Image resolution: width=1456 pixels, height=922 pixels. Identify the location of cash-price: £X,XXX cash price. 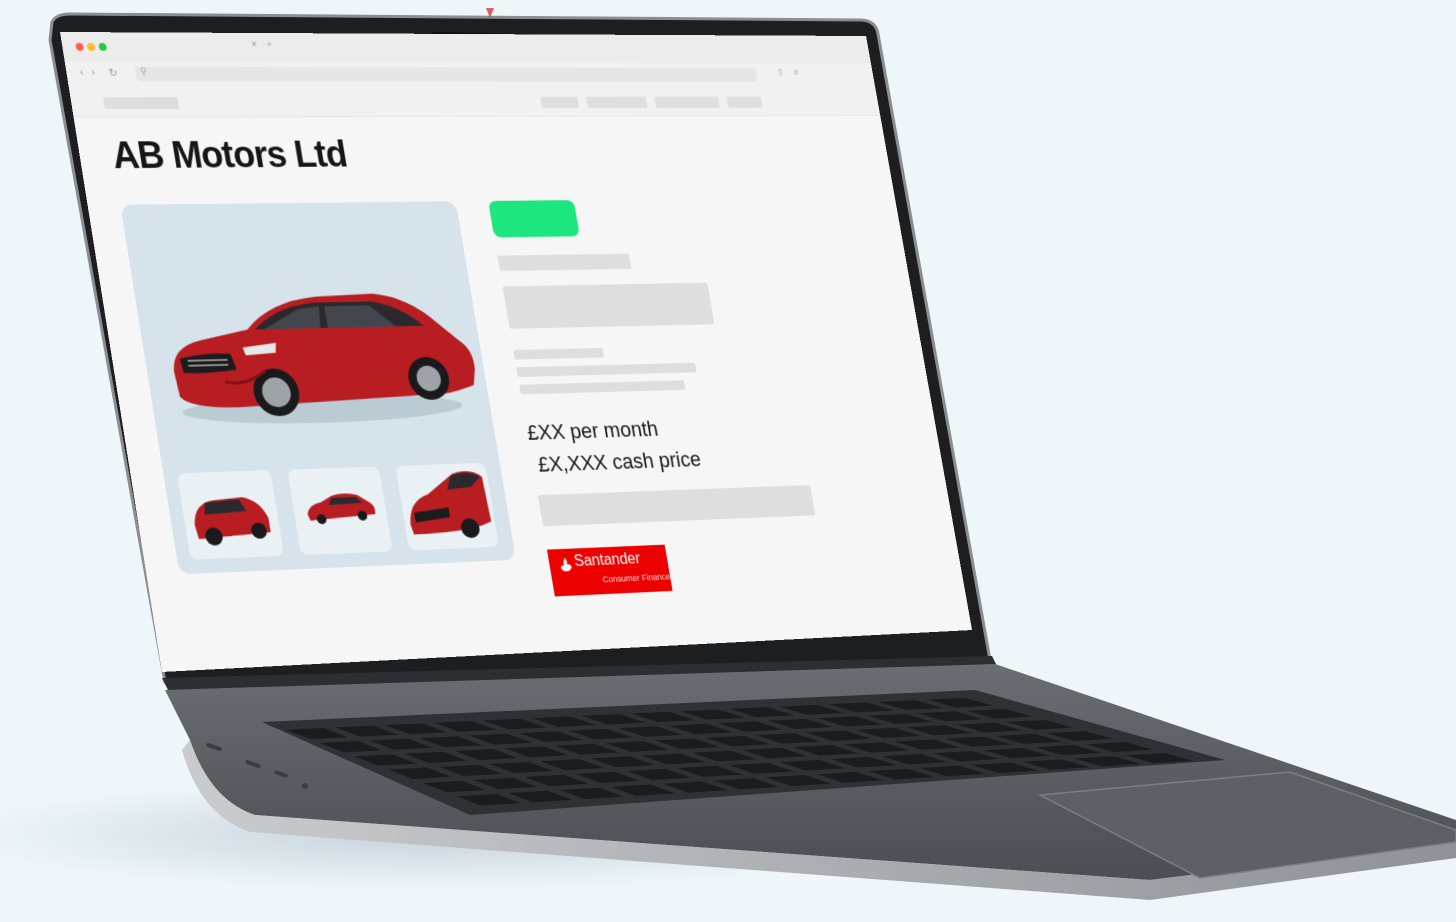
(619, 461).